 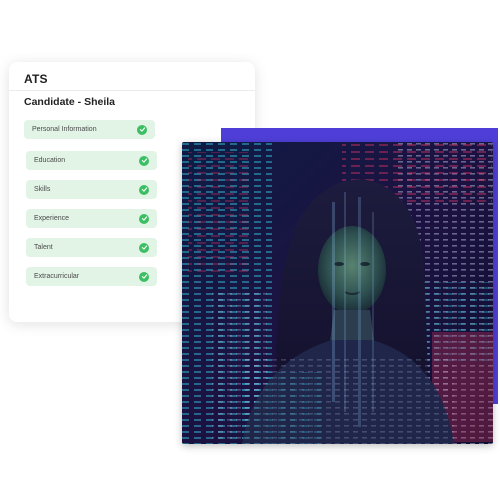 What do you see at coordinates (42, 189) in the screenshot?
I see `section-label: Skills` at bounding box center [42, 189].